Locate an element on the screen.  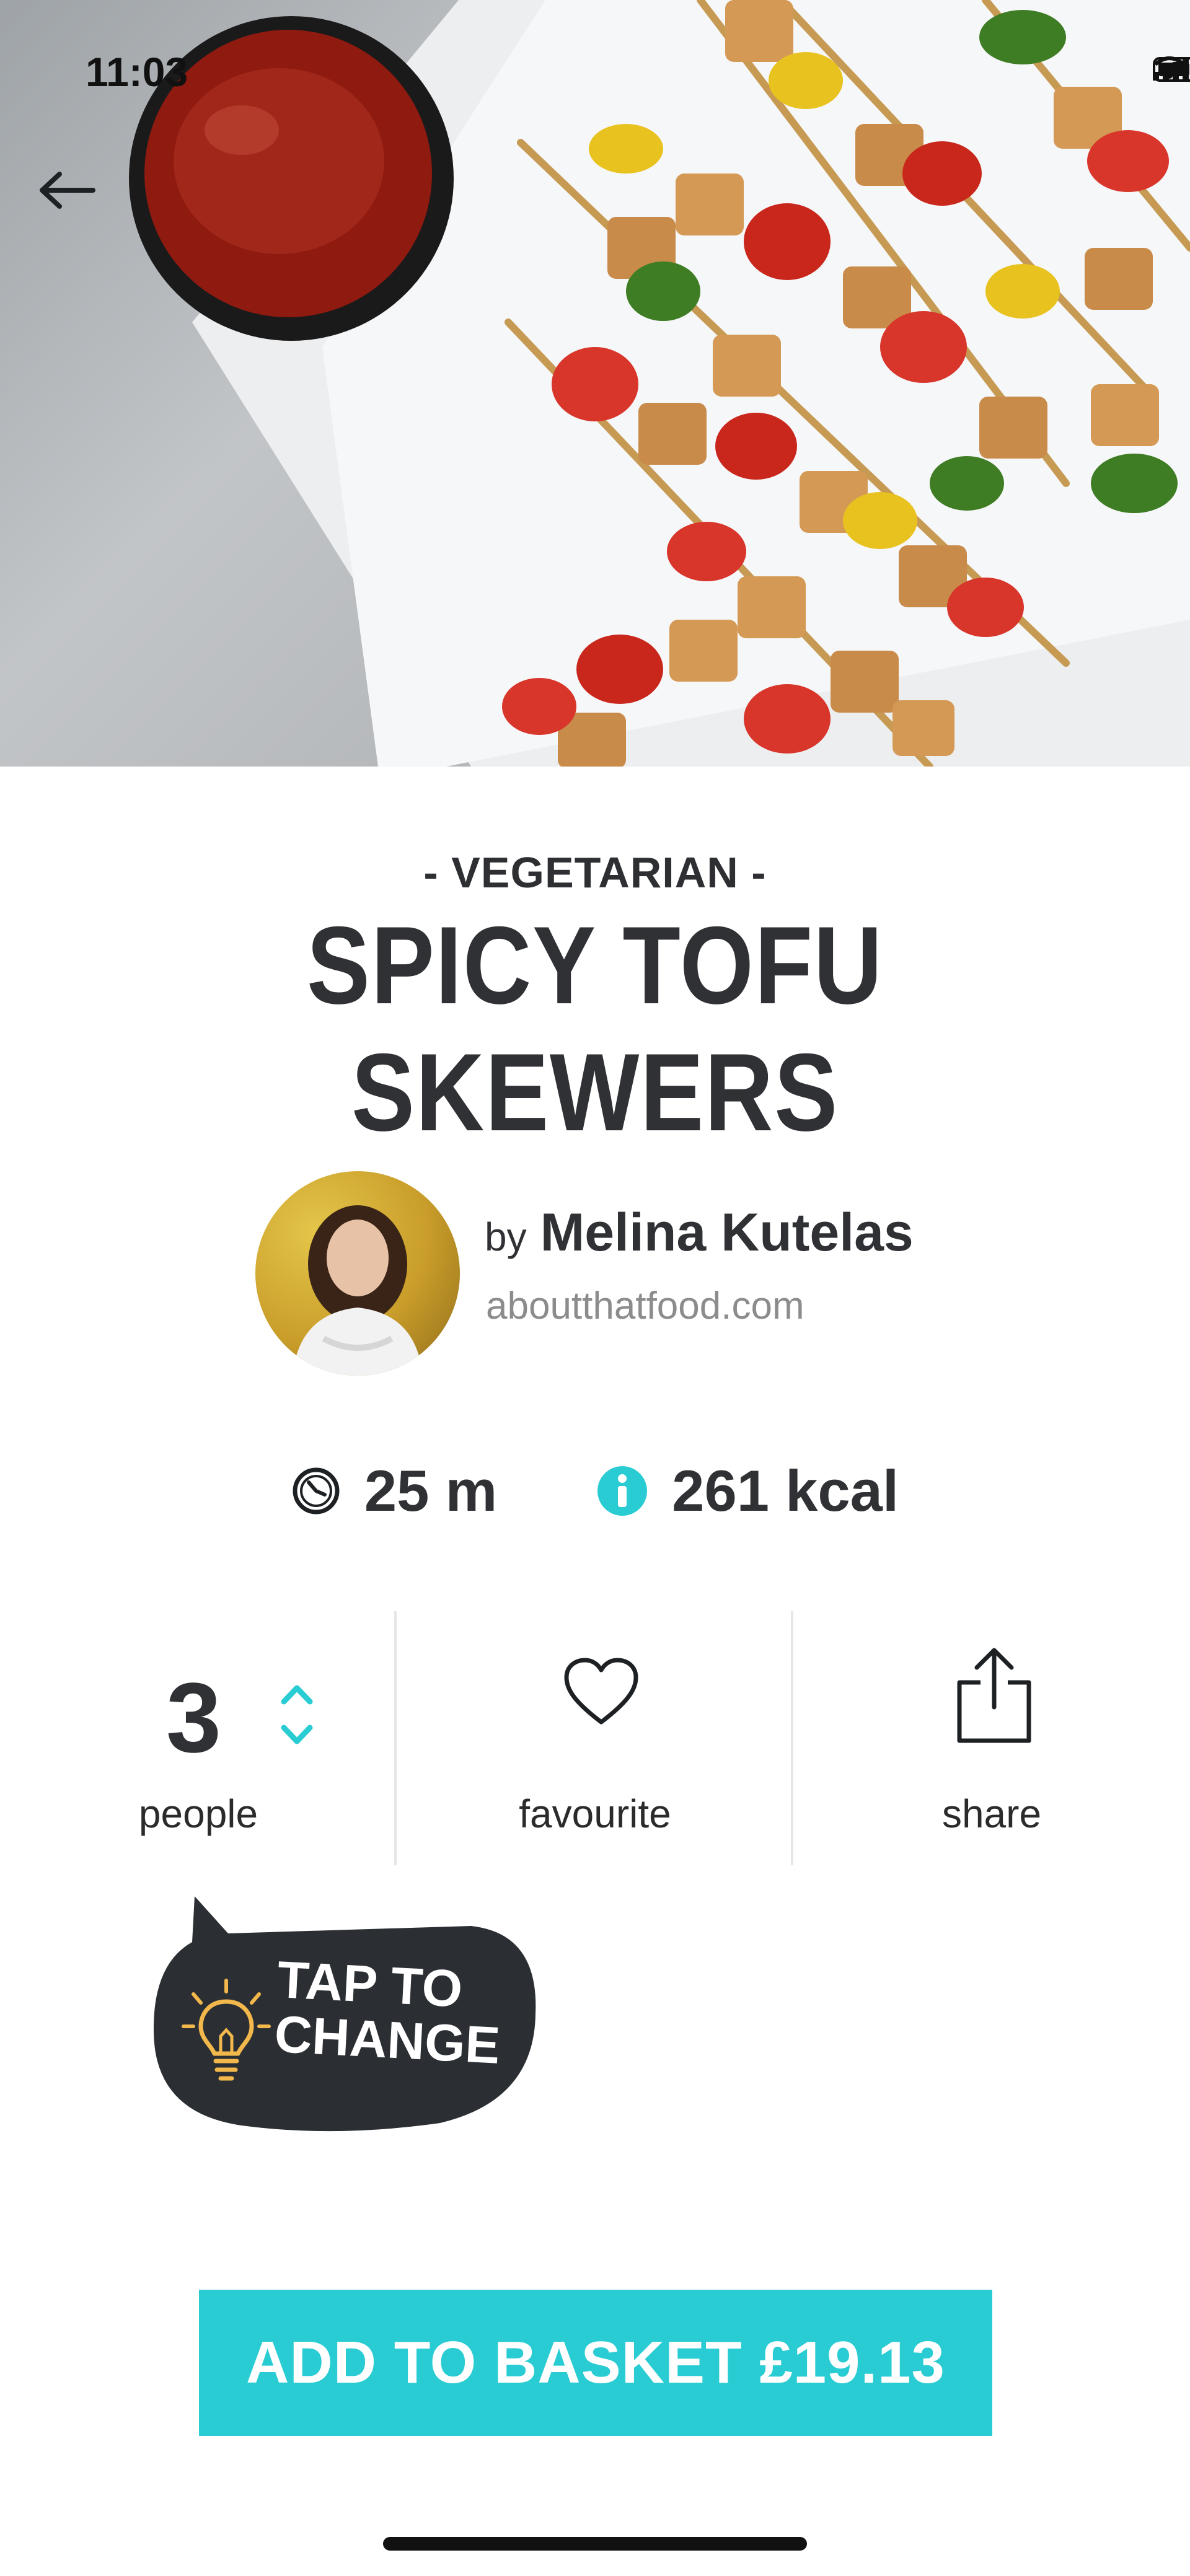
people-count: 3 is located at coordinates (193, 1717).